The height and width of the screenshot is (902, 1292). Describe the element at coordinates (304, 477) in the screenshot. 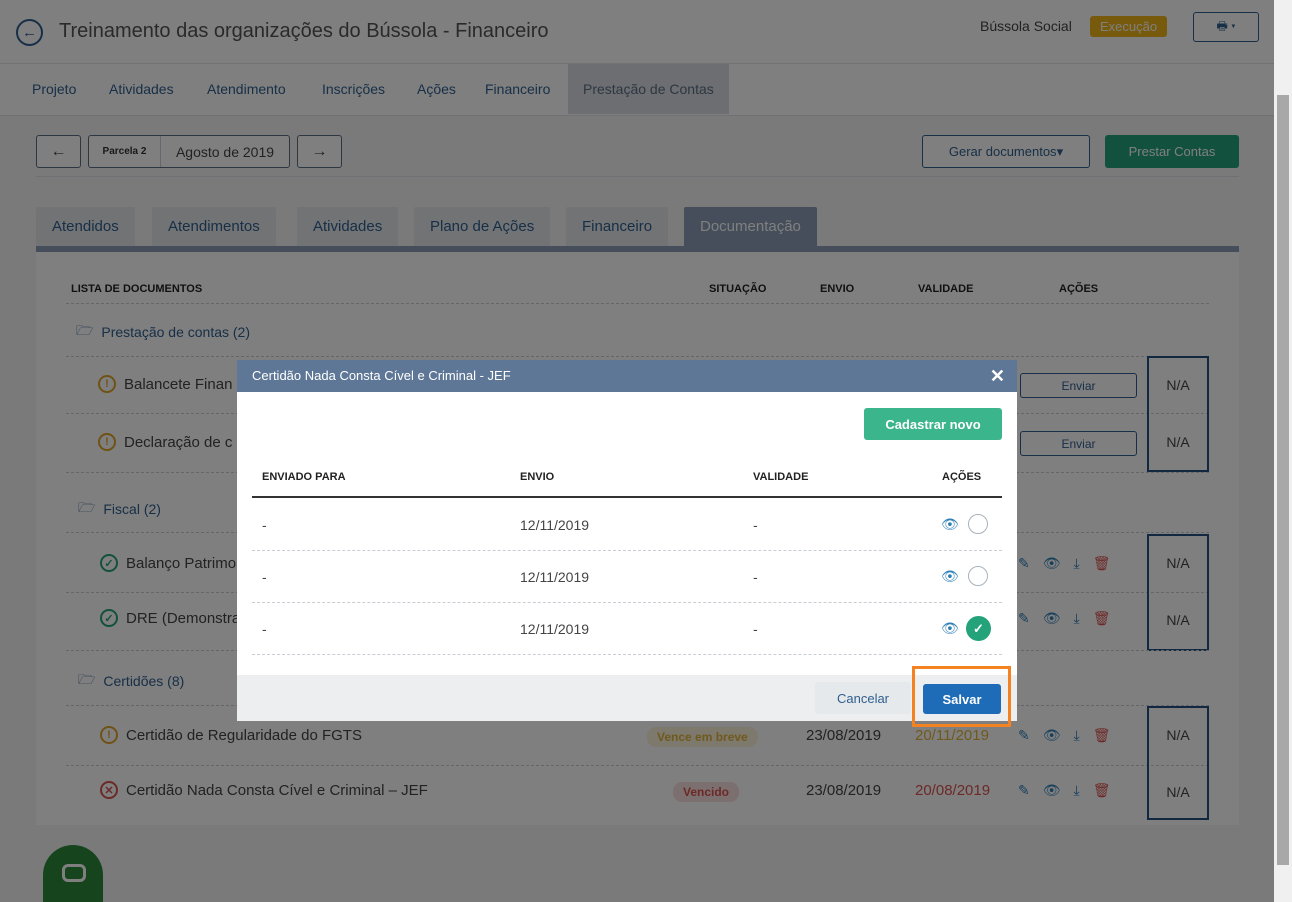

I see `col-enviado-para: ENVIADO PARA` at that location.